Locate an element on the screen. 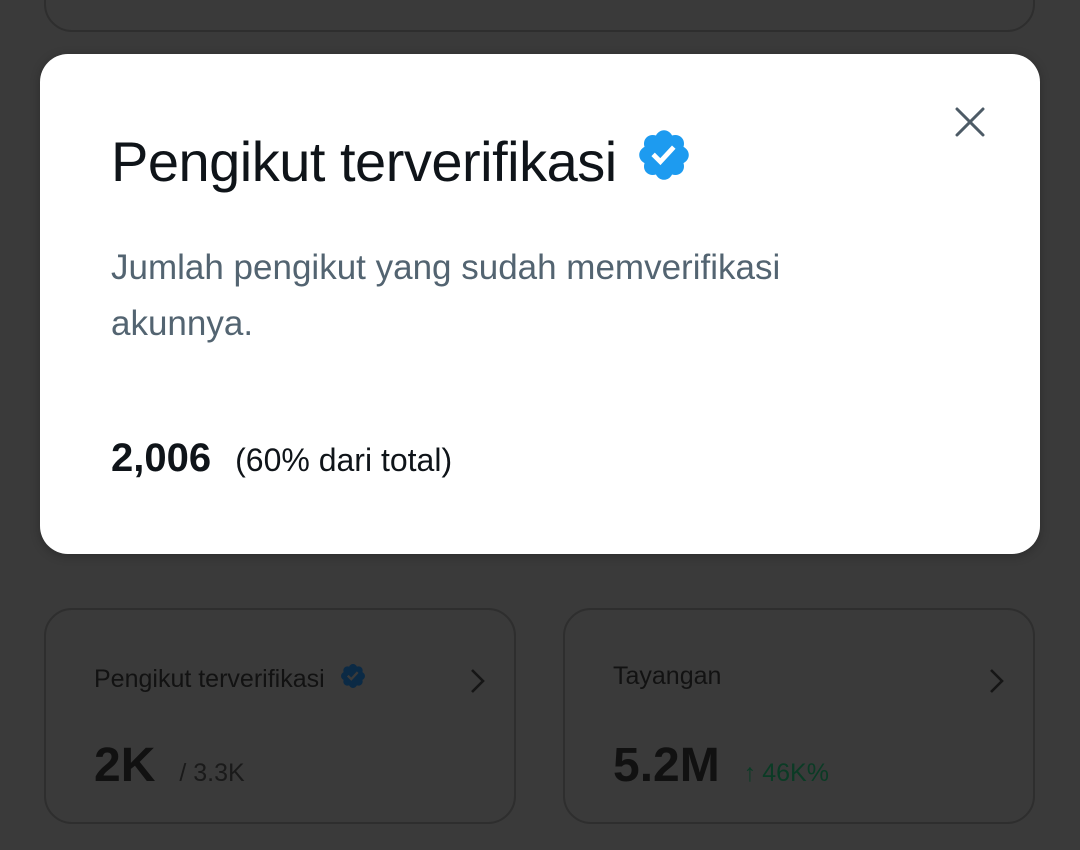  card-title: Tayangan is located at coordinates (667, 676).